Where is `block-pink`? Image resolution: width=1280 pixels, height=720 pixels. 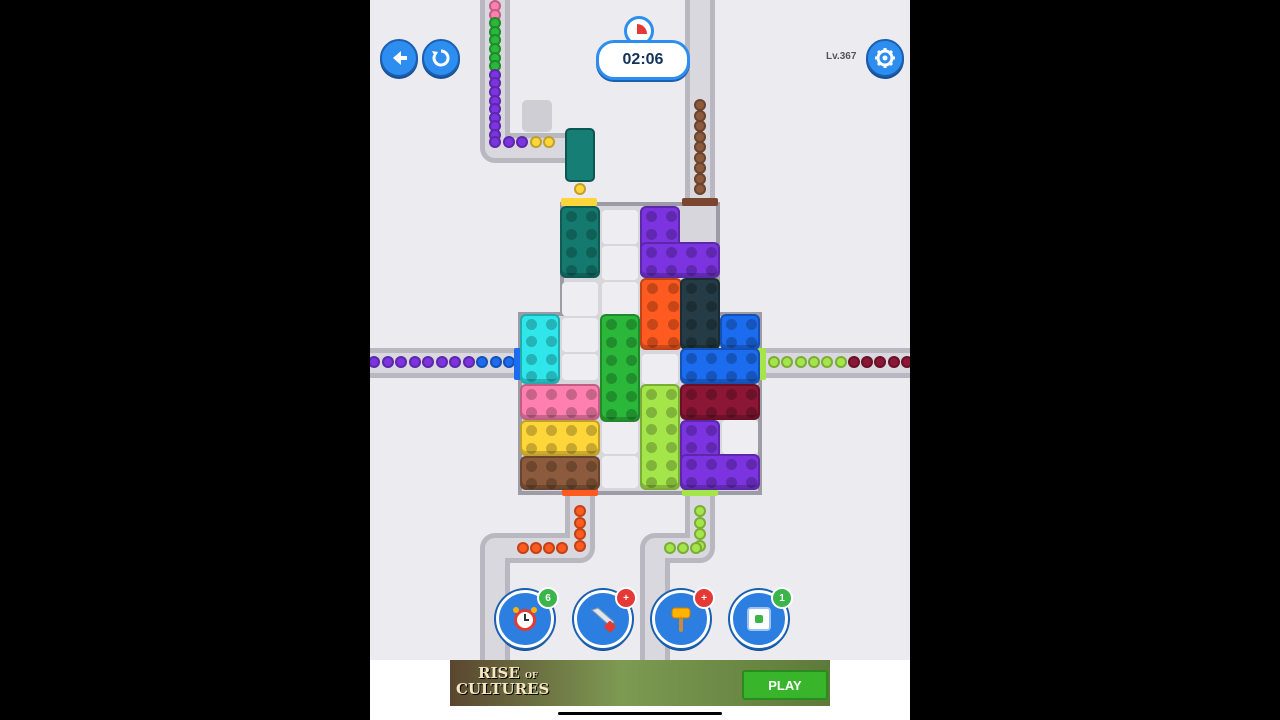 block-pink is located at coordinates (560, 402).